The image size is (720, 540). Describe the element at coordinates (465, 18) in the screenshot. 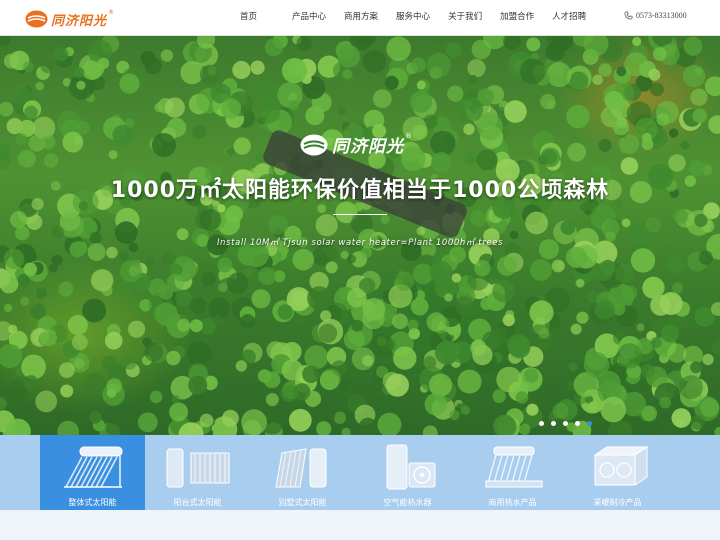

I see `nav-item-about: 关于我们` at that location.